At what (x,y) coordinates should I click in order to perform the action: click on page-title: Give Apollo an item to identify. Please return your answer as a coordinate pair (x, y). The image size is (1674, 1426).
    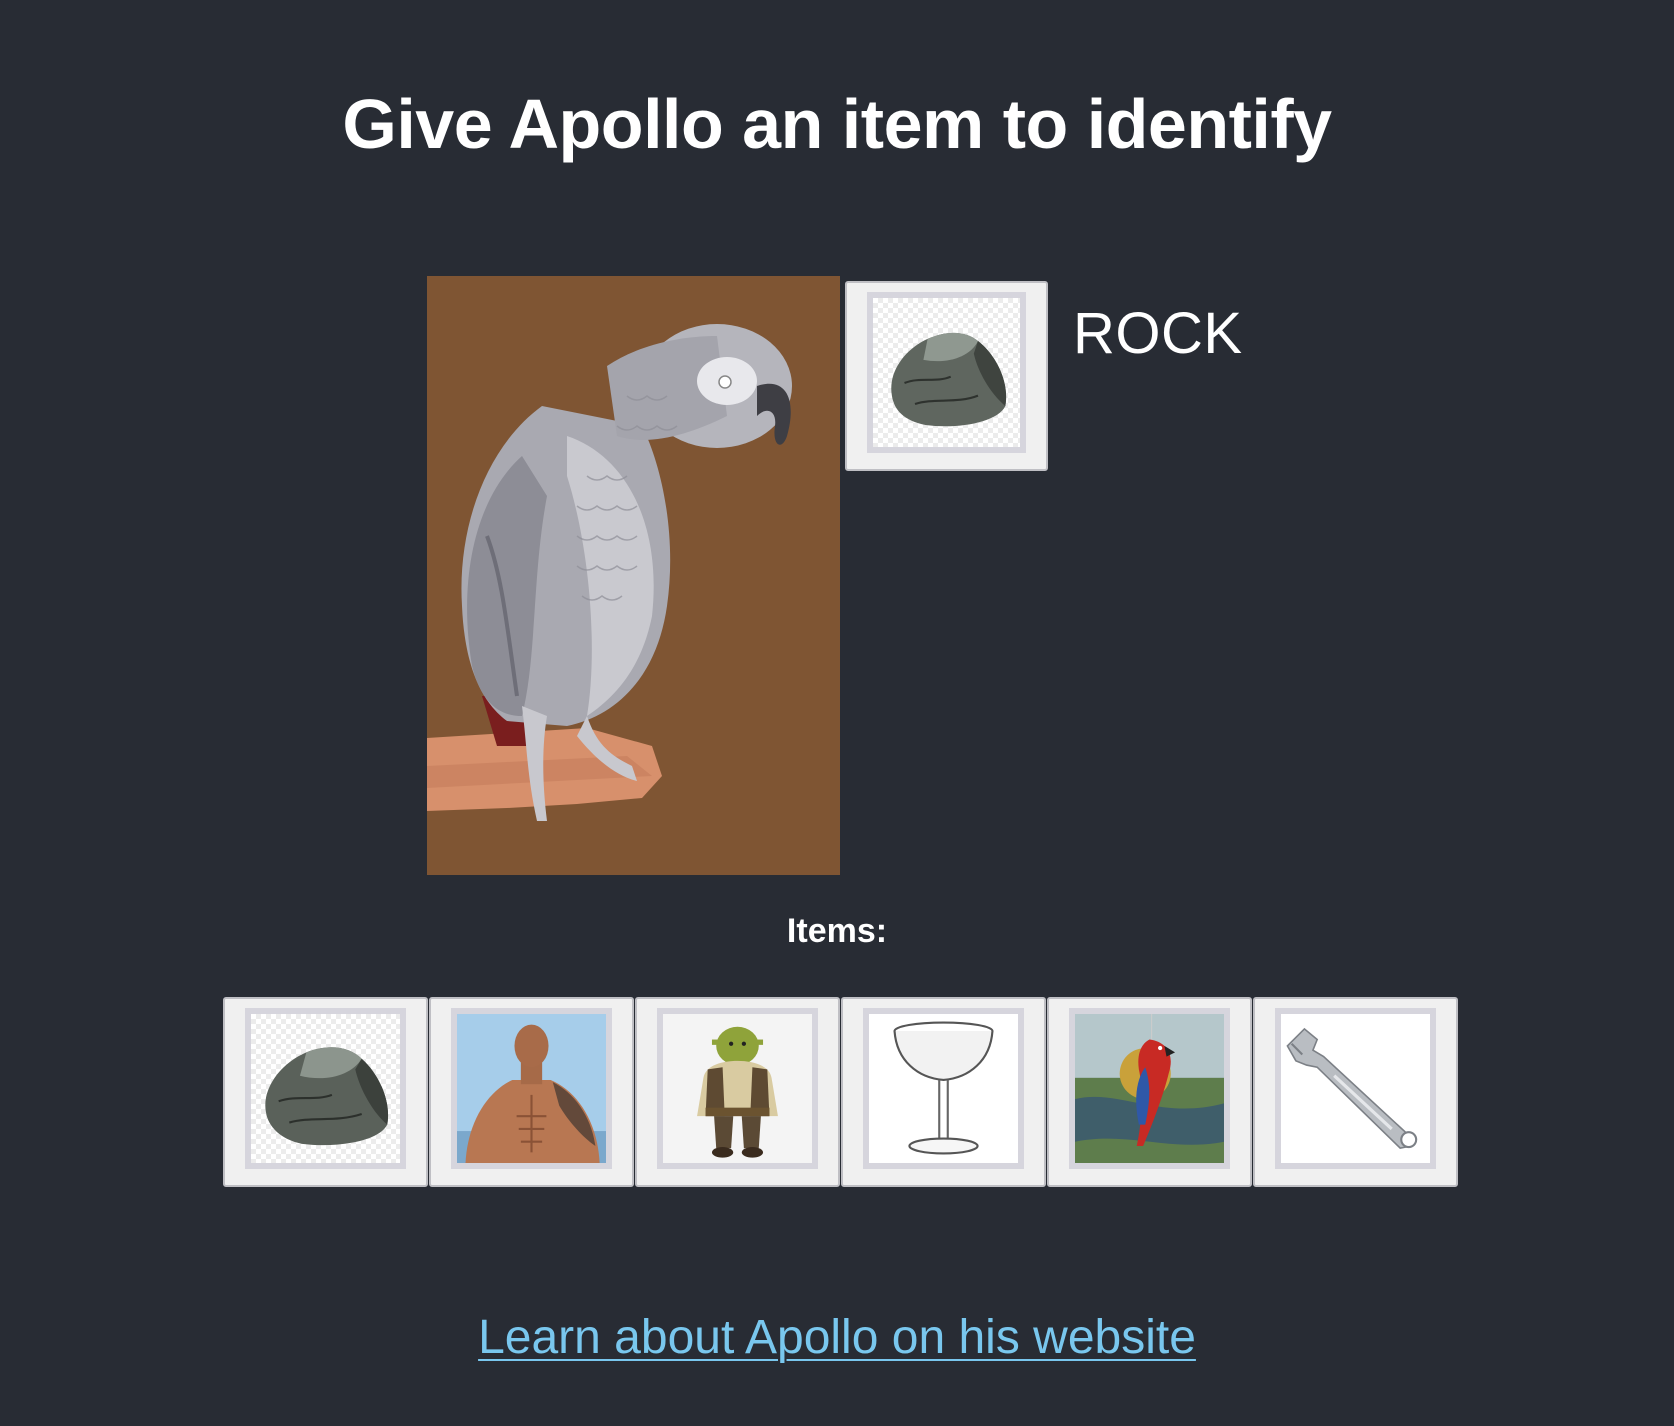
    Looking at the image, I should click on (837, 124).